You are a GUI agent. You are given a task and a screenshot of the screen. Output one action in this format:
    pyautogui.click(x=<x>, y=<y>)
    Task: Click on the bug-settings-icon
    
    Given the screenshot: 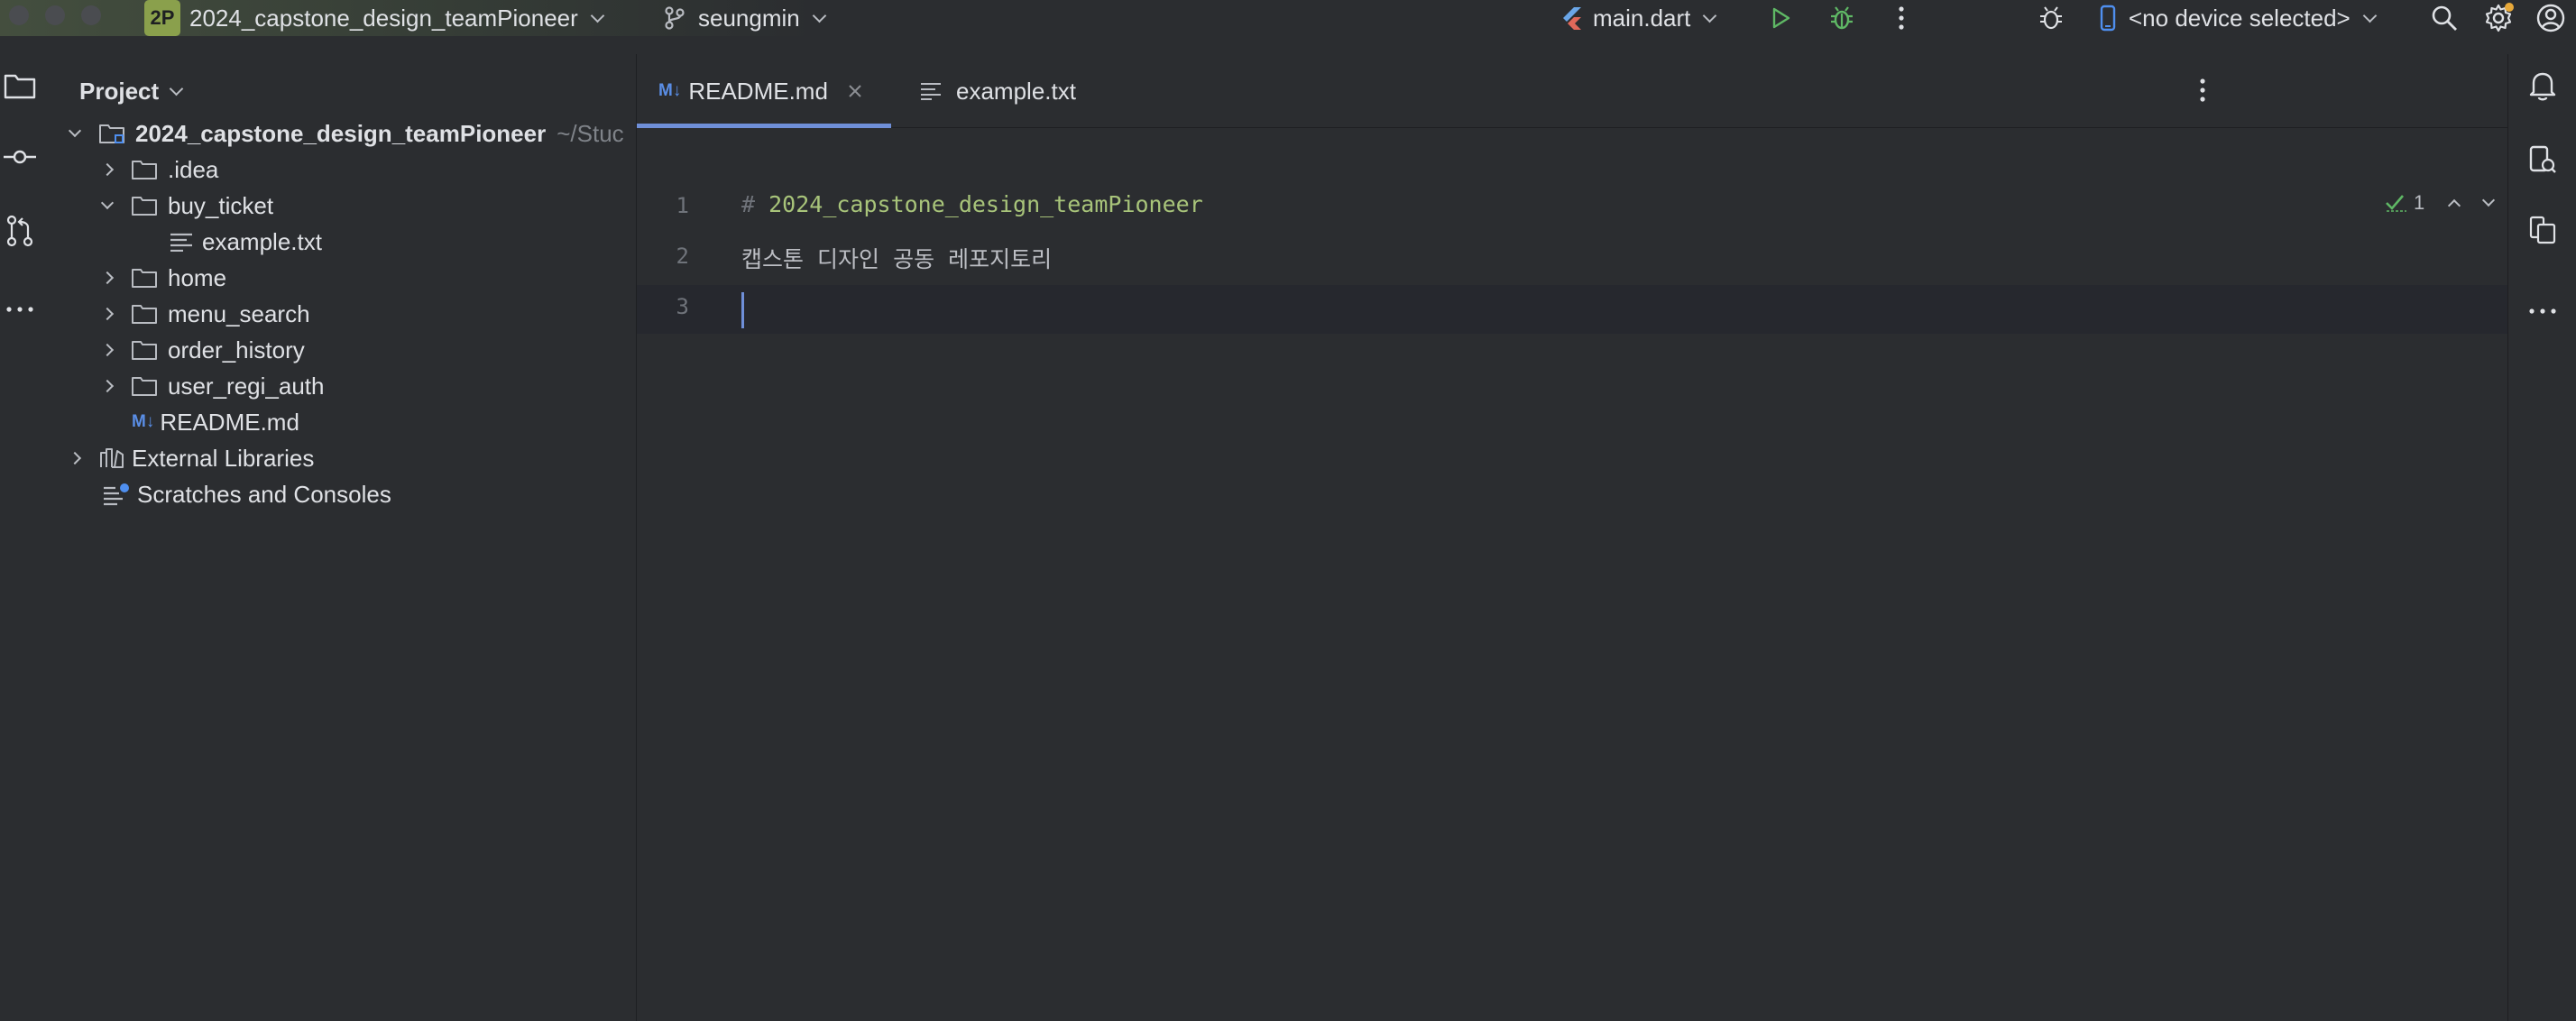 What is the action you would take?
    pyautogui.click(x=2051, y=18)
    